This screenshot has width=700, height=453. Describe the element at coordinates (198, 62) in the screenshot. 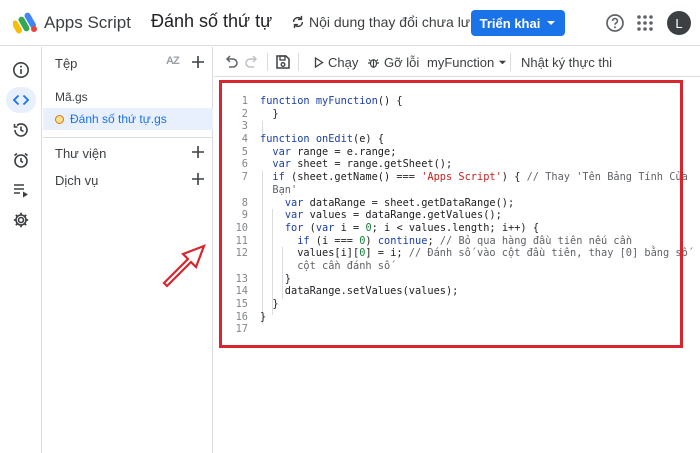

I see `add-file-icon` at that location.